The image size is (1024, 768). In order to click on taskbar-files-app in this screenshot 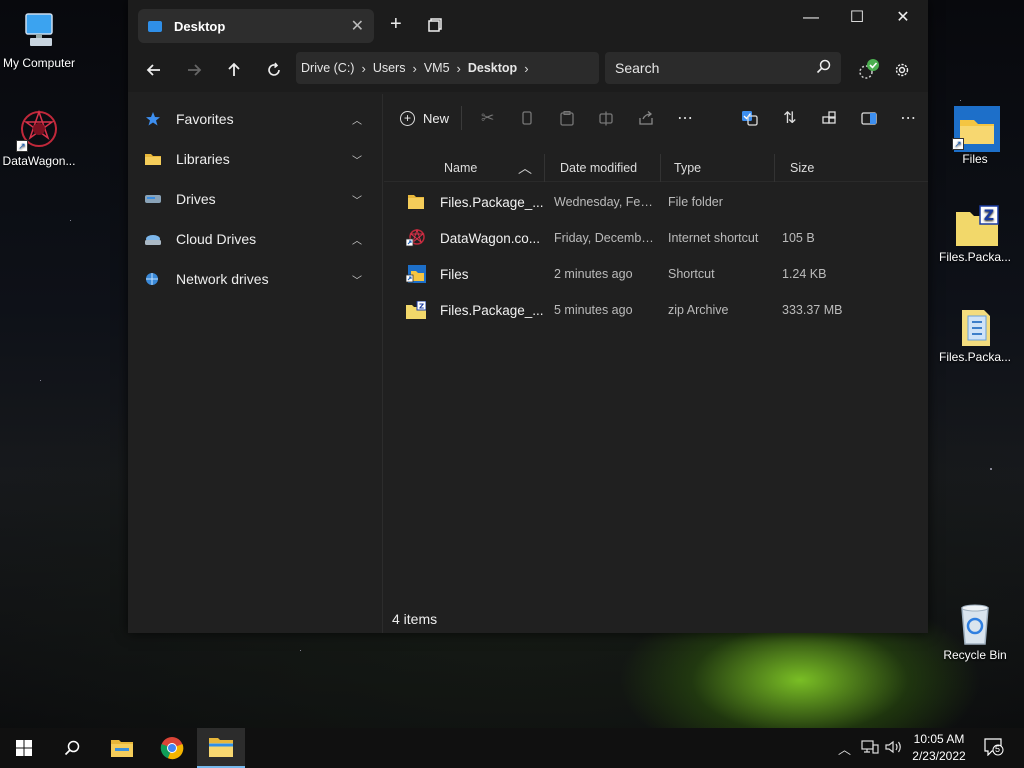, I will do `click(221, 748)`.